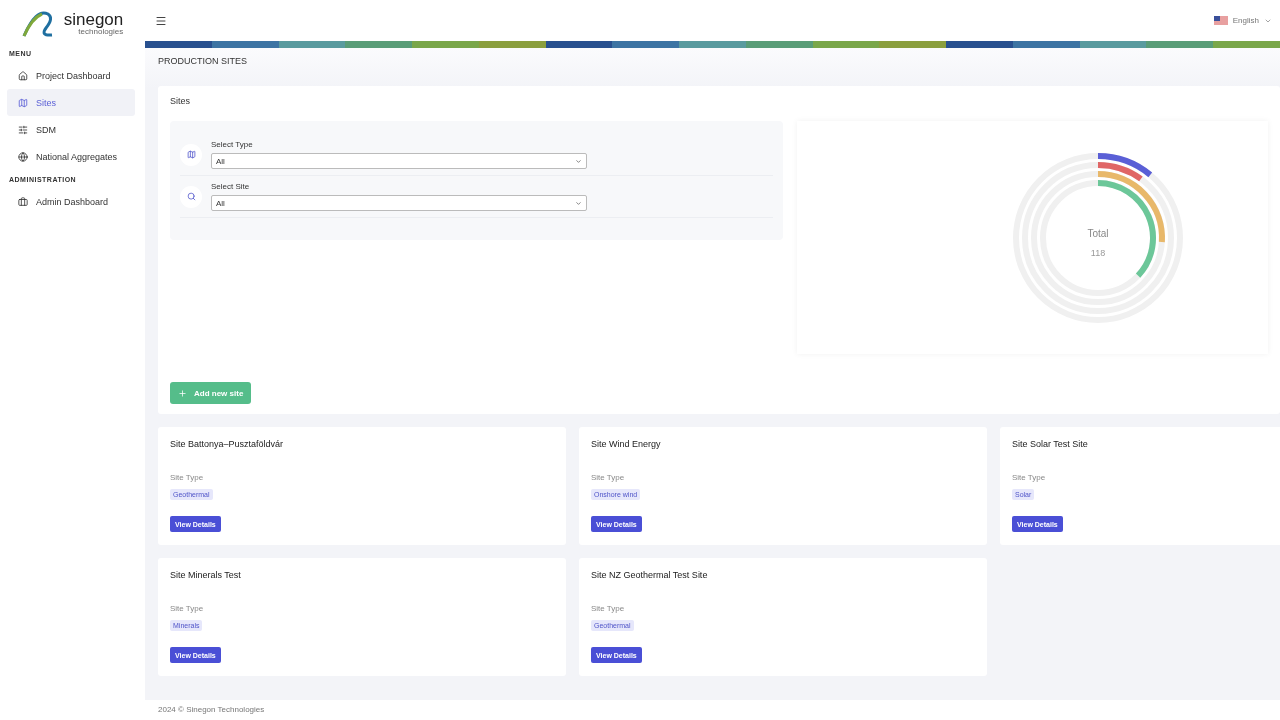  I want to click on sliders-icon, so click(23, 129).